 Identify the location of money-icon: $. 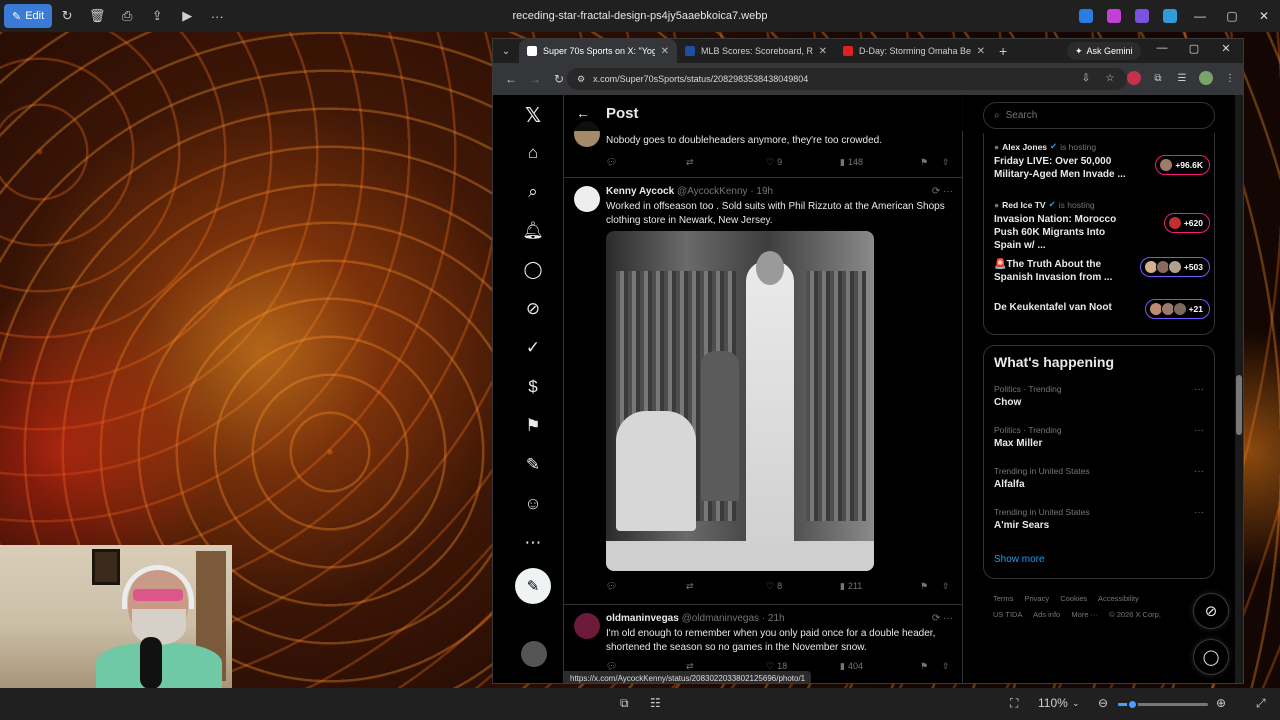
(533, 387).